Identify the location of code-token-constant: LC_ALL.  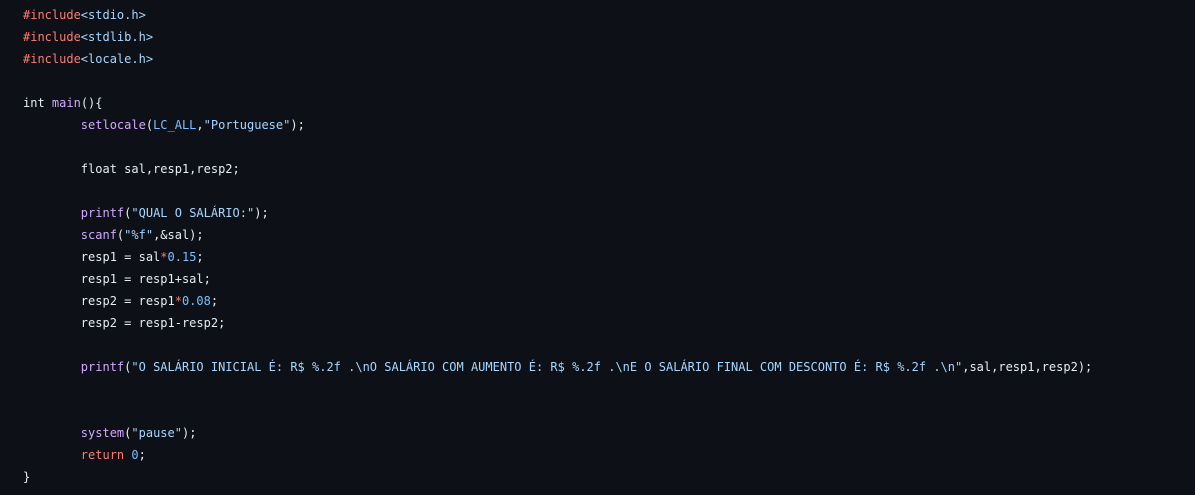
(175, 125).